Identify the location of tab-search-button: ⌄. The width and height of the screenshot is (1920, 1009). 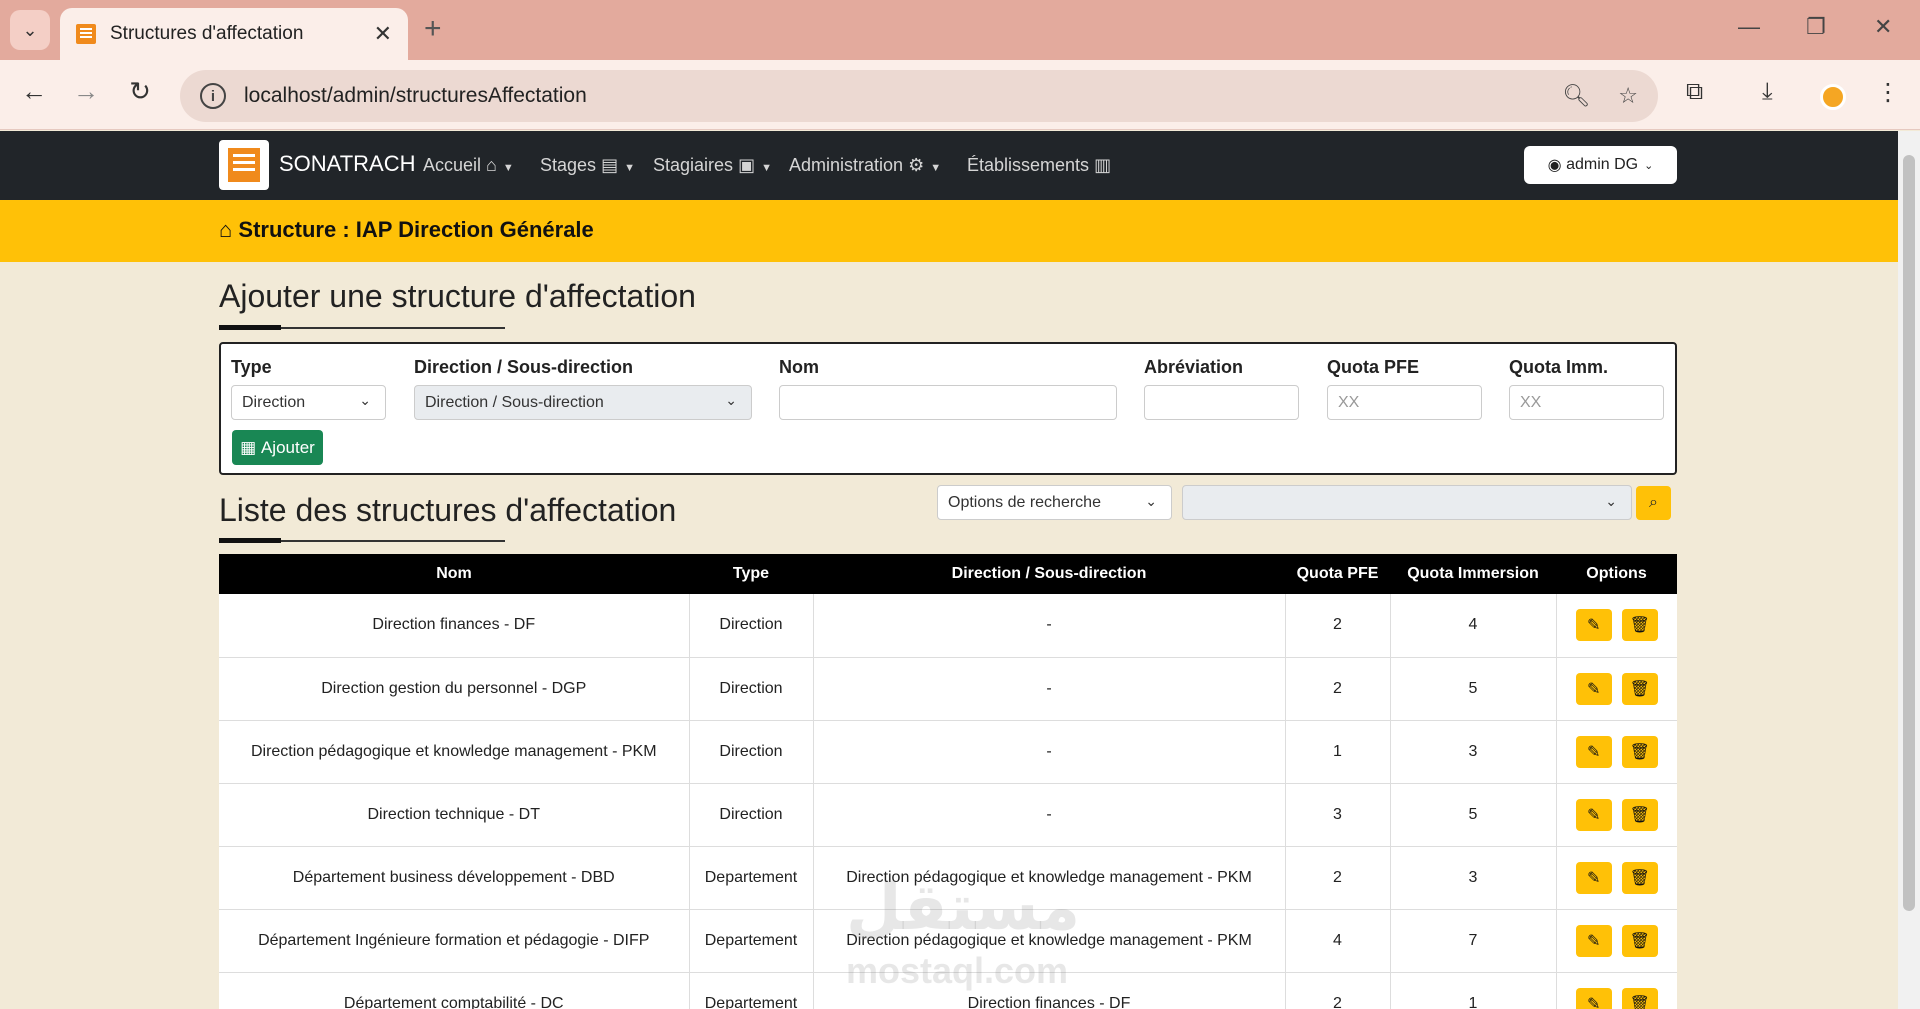
(30, 30).